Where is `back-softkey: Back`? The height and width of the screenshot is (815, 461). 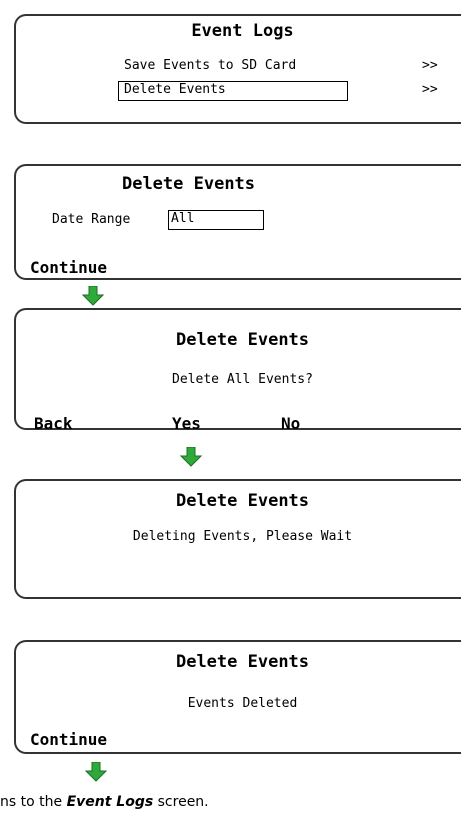 back-softkey: Back is located at coordinates (53, 423).